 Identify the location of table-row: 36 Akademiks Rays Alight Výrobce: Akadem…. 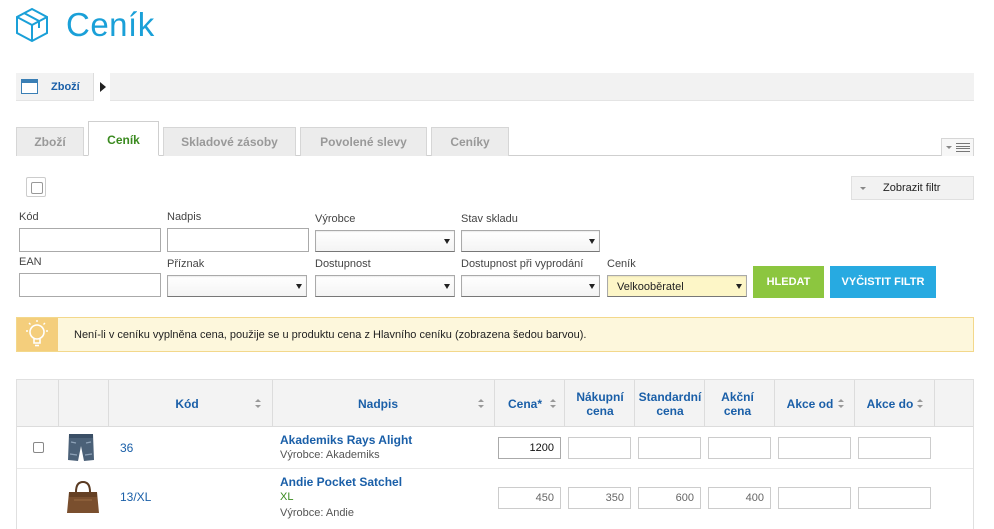
(495, 448).